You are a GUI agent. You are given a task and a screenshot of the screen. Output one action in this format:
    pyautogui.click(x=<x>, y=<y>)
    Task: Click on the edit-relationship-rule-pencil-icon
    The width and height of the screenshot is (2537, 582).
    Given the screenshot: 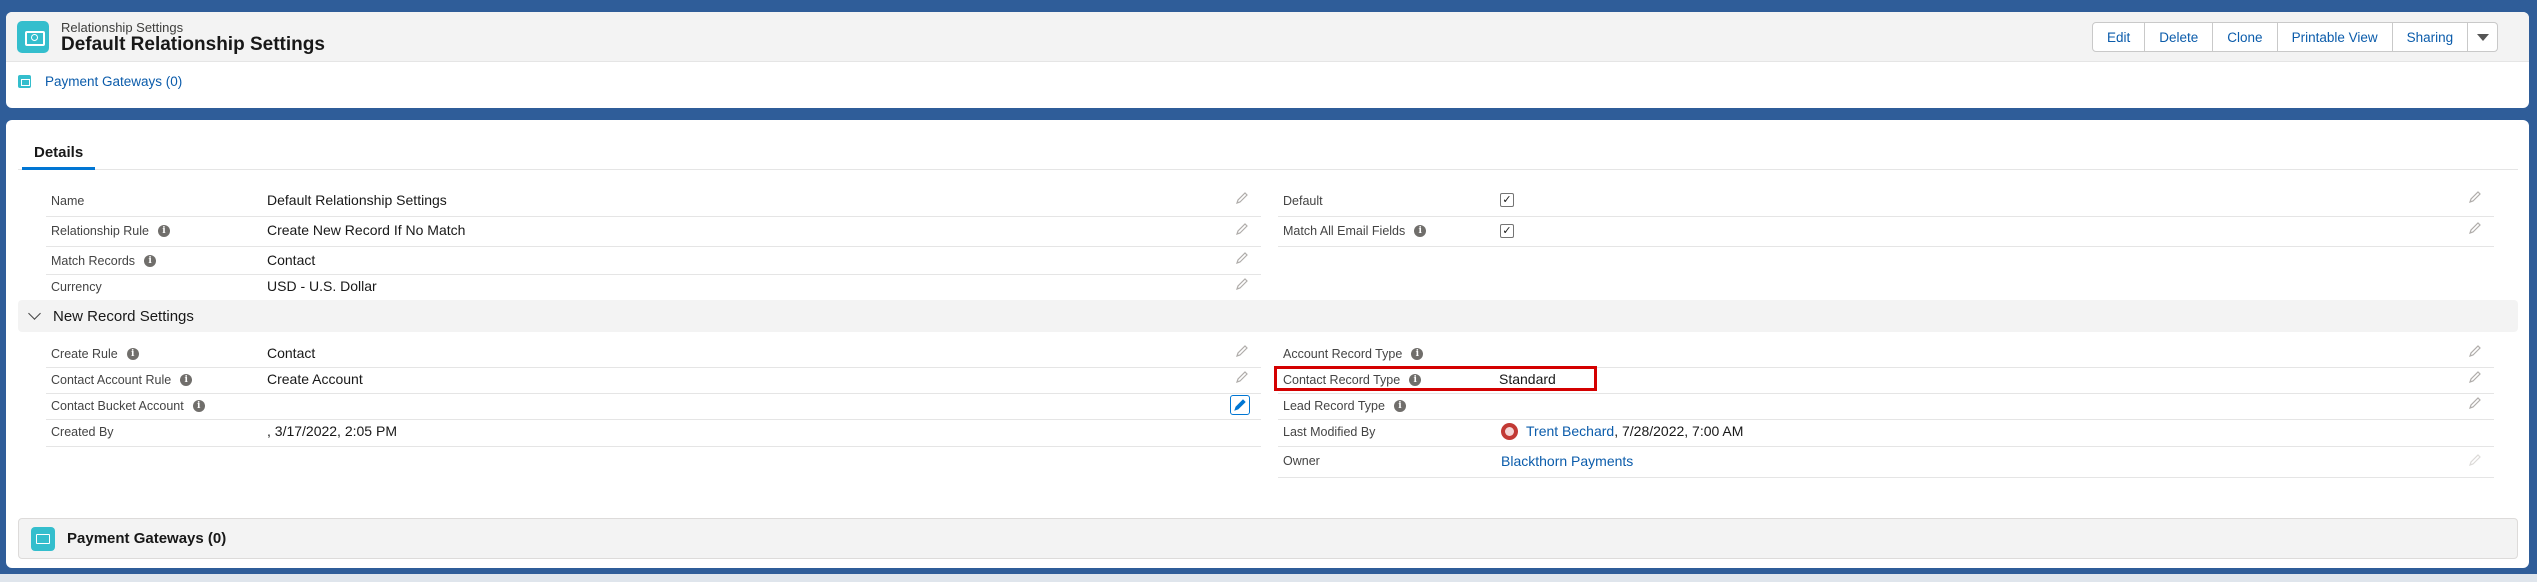 What is the action you would take?
    pyautogui.click(x=1242, y=229)
    